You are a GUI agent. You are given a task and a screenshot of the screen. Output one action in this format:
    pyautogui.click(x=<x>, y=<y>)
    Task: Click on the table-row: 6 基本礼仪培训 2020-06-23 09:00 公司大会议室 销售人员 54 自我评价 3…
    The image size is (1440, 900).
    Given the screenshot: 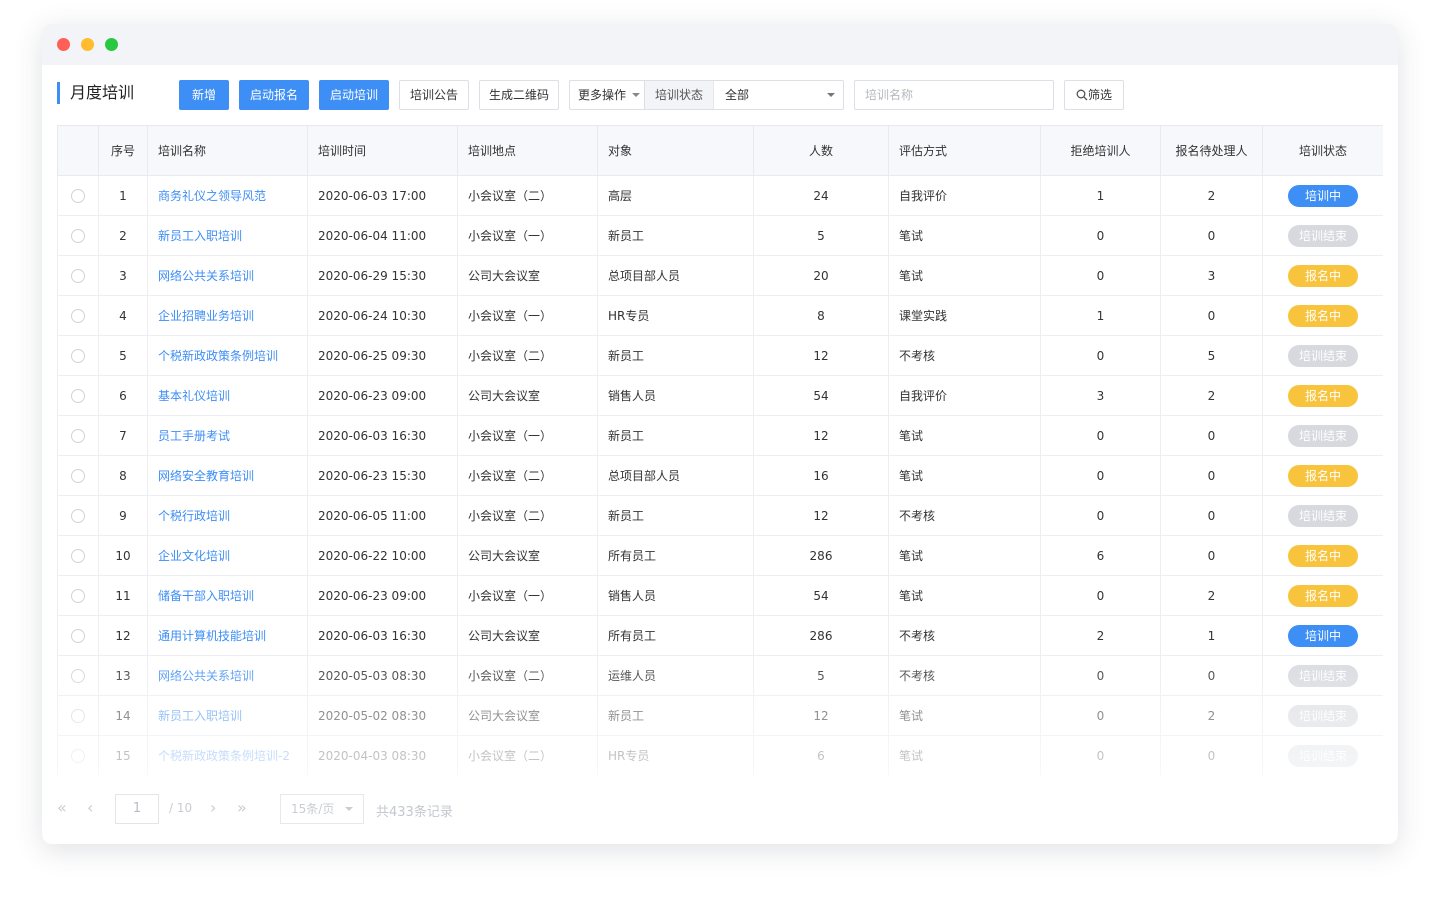 What is the action you would take?
    pyautogui.click(x=720, y=395)
    